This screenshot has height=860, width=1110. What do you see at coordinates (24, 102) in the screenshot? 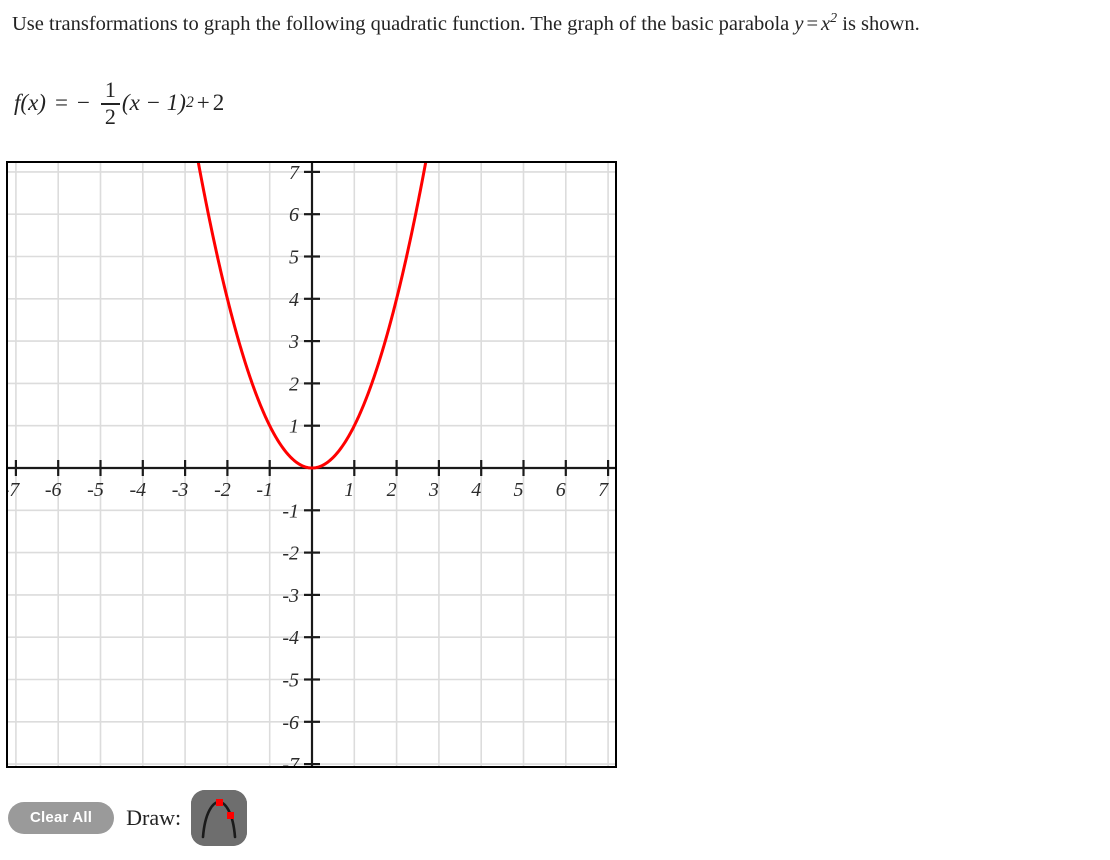
I see `function-open-paren: (` at bounding box center [24, 102].